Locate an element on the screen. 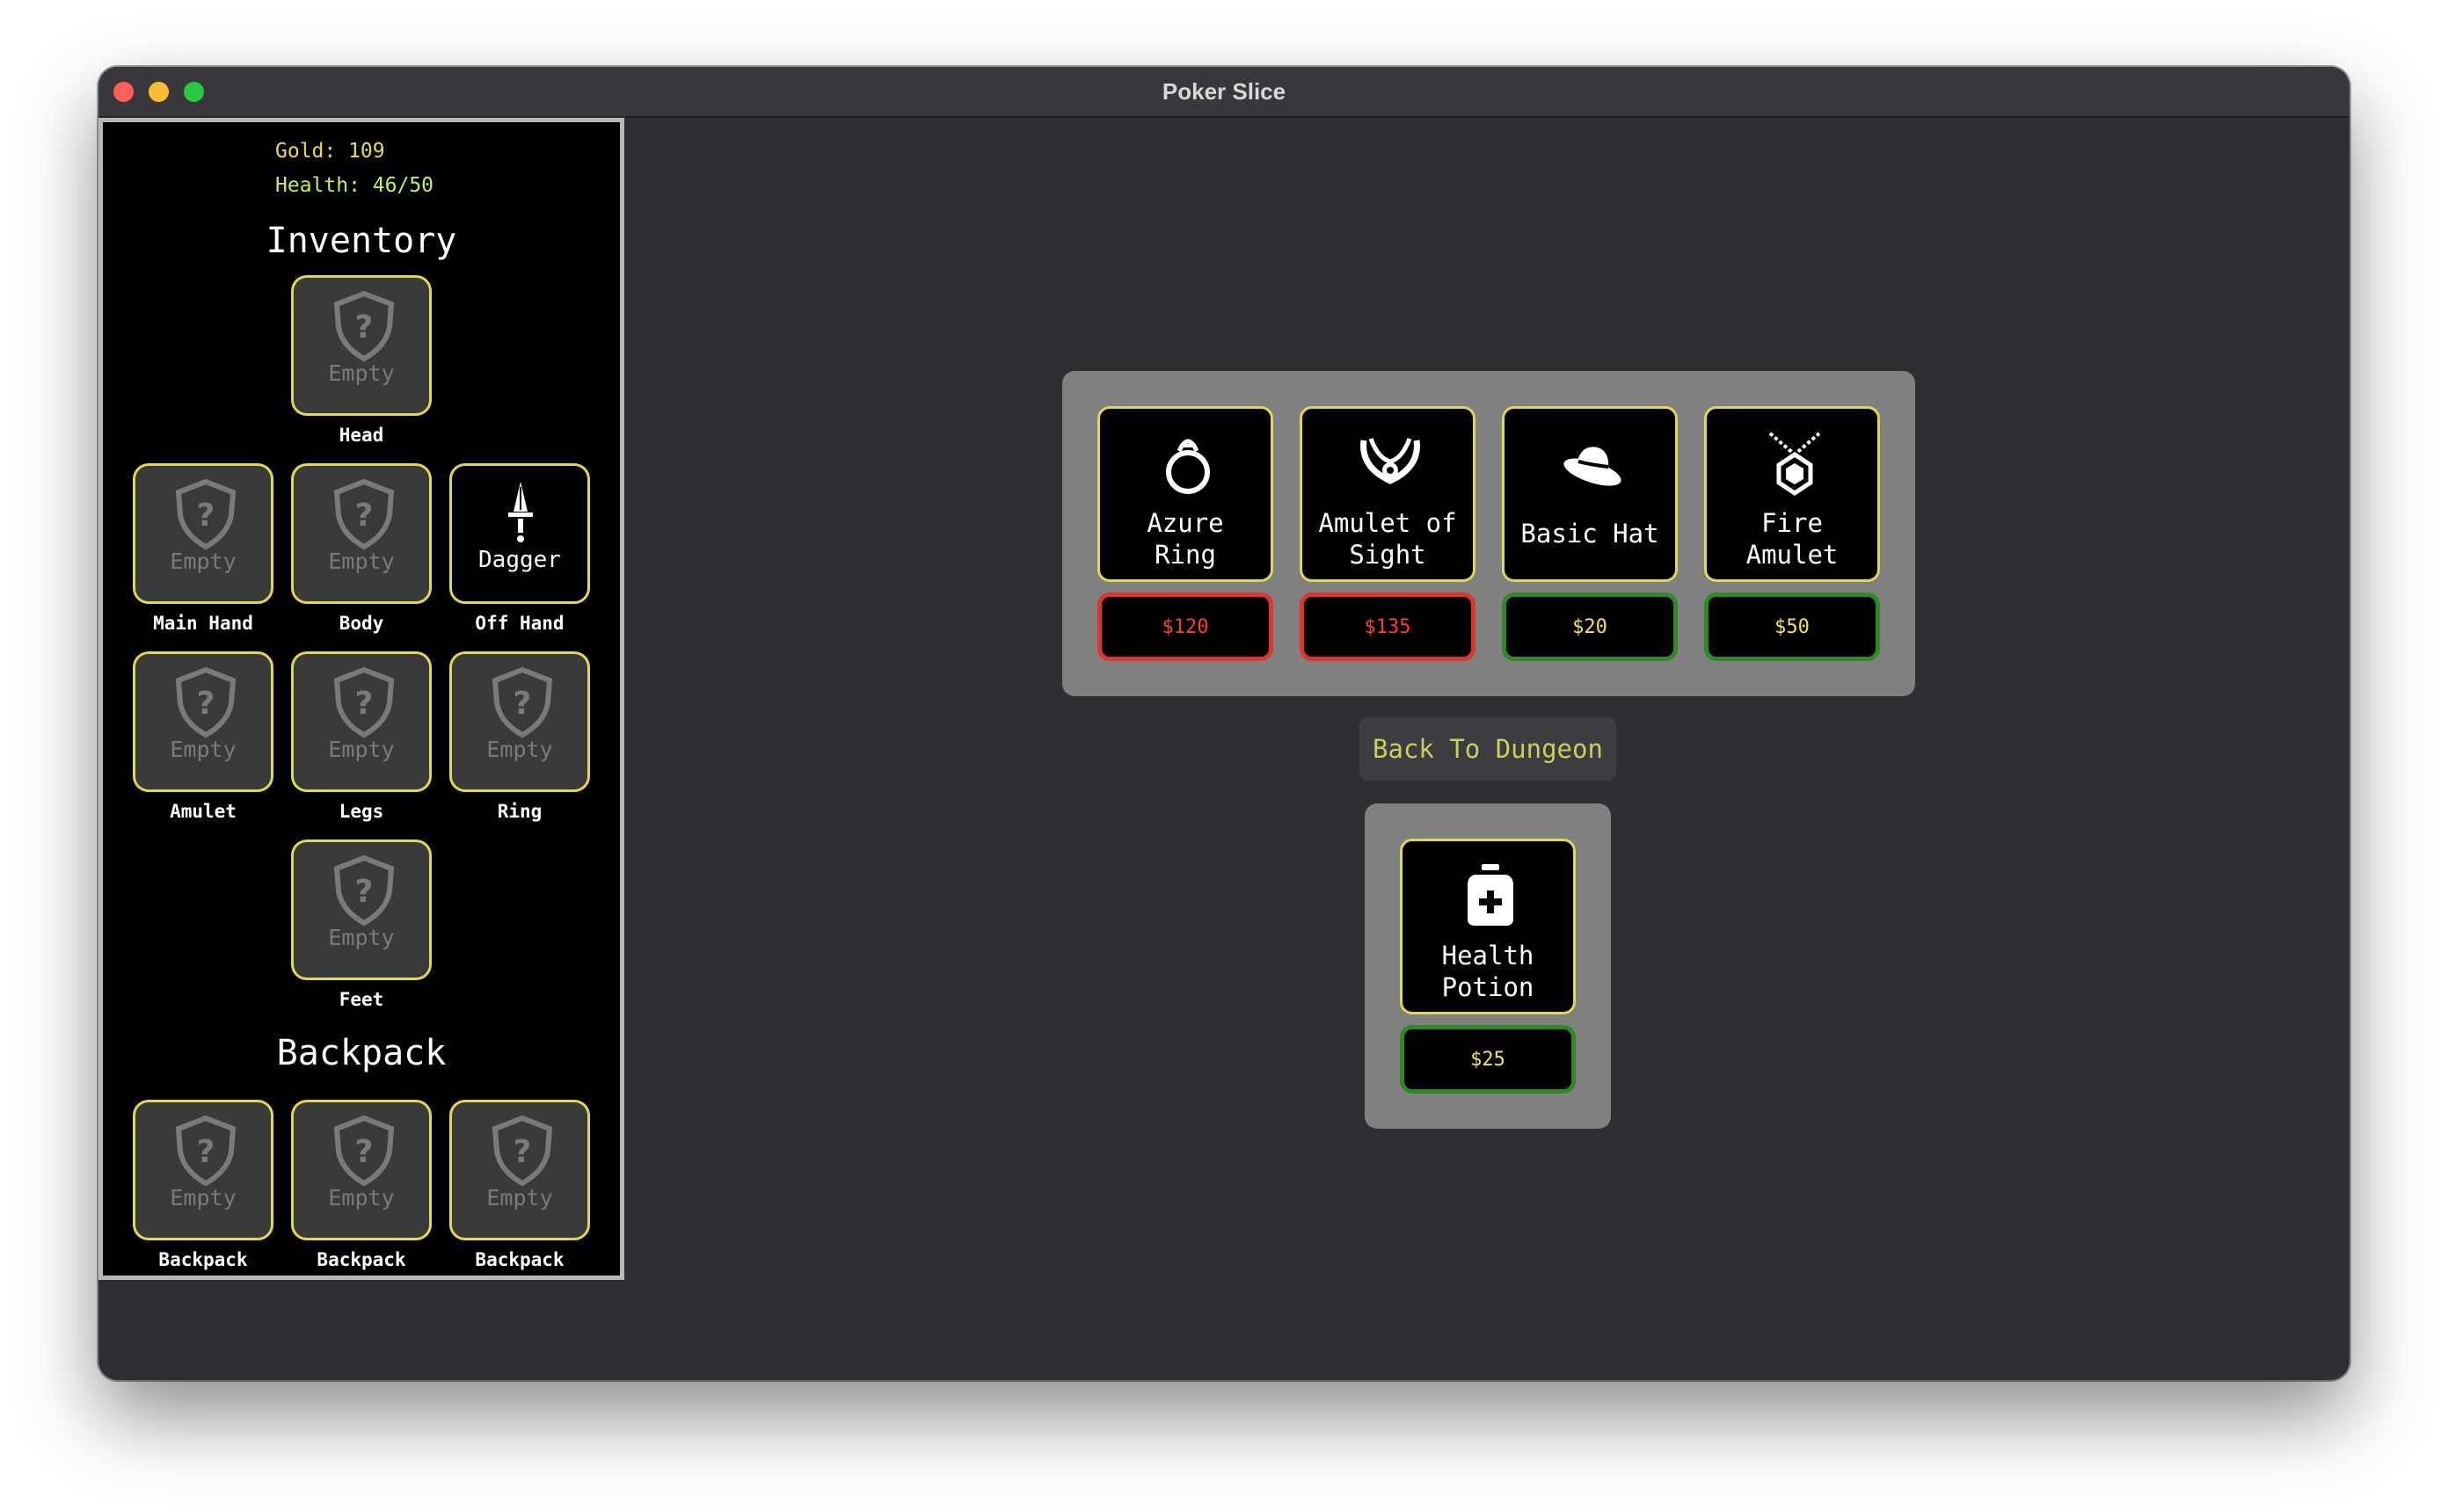  ring-icon is located at coordinates (1188, 467).